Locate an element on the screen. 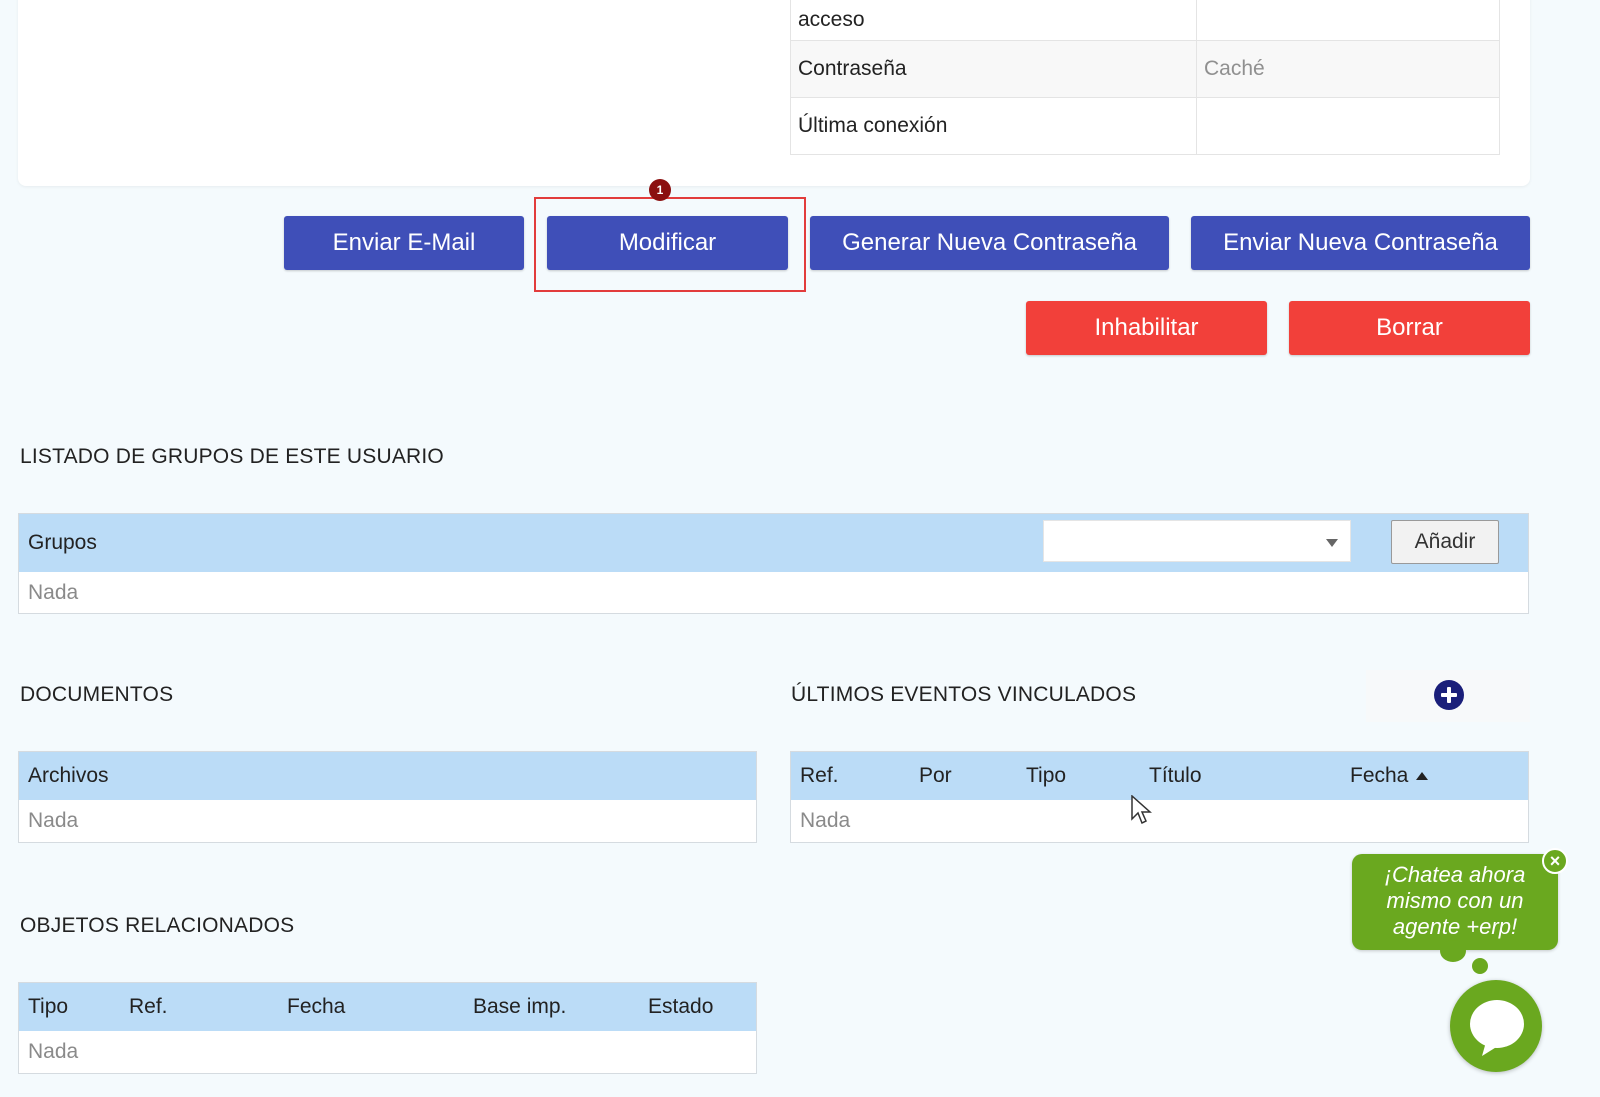 The height and width of the screenshot is (1097, 1600). events-section-title: ÚLTIMOS EVENTOS VINCULADOS is located at coordinates (964, 694).